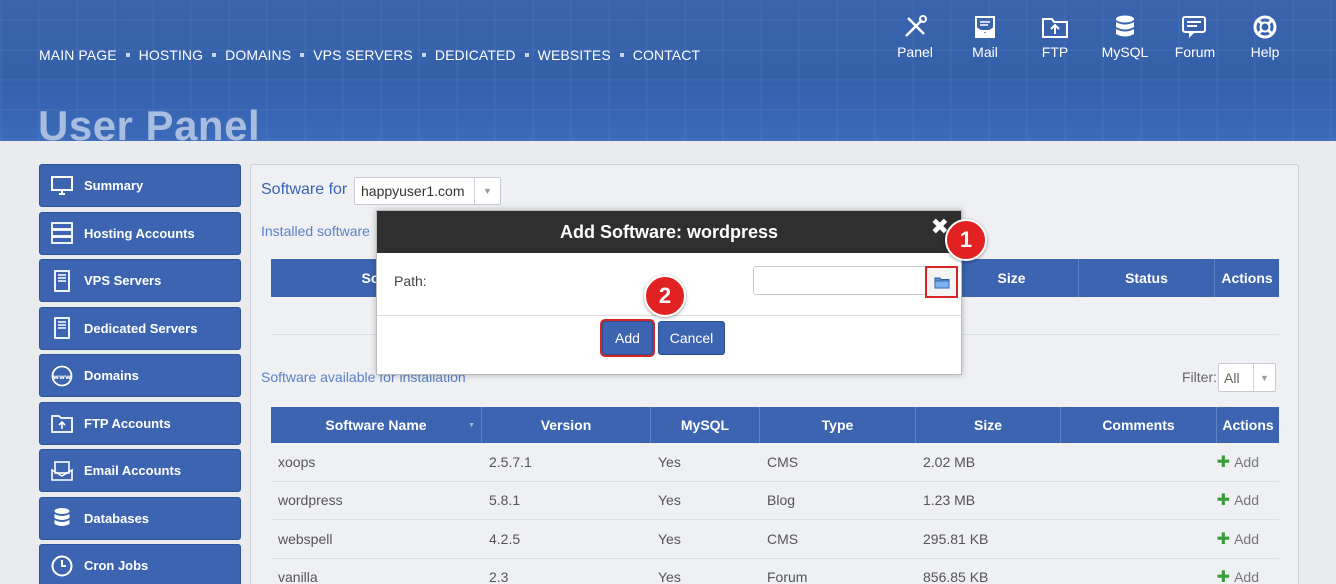 The width and height of the screenshot is (1336, 584). Describe the element at coordinates (475, 55) in the screenshot. I see `nav-dedicated: DEDICATED` at that location.